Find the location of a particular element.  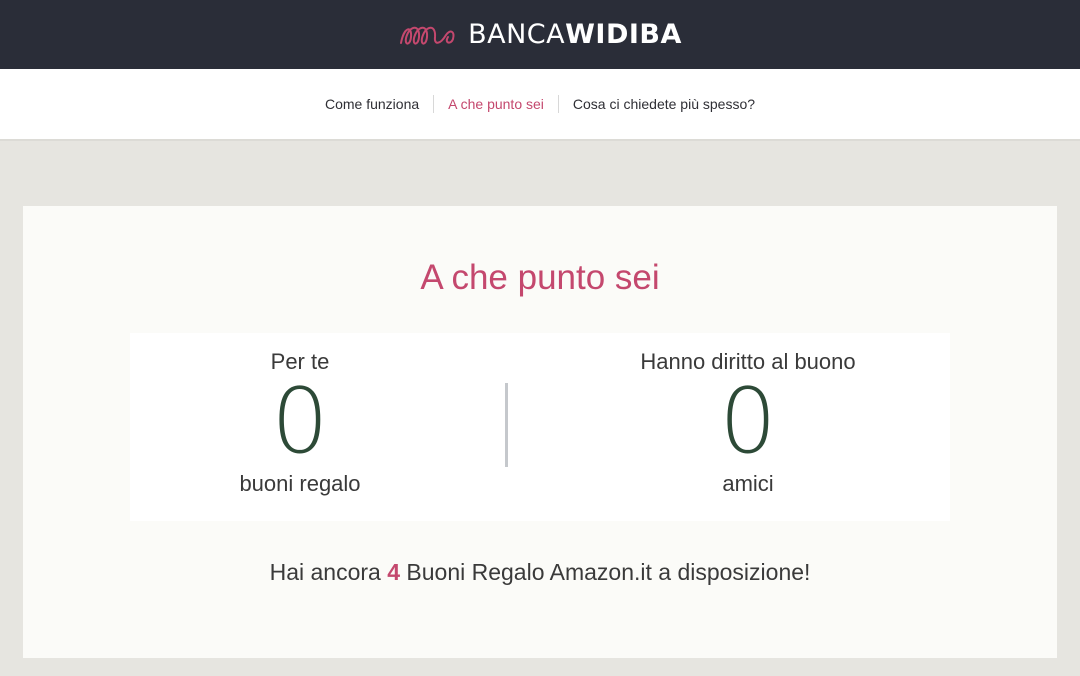

brand-name-bold: WIDIBA is located at coordinates (623, 34).